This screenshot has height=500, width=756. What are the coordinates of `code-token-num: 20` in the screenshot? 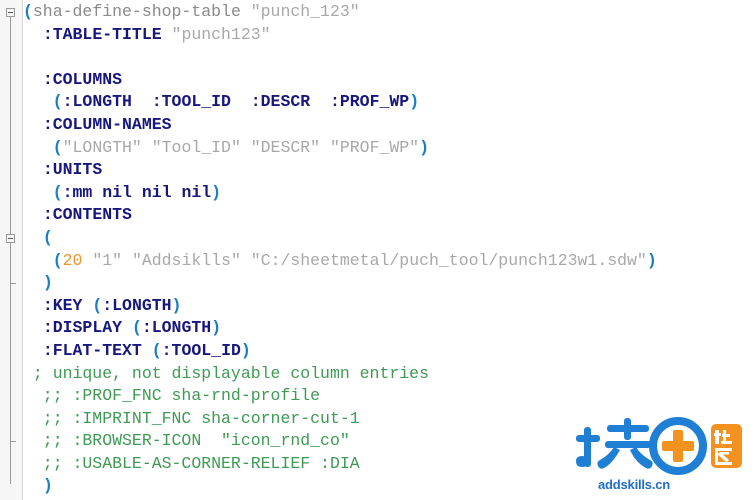 It's located at (72, 260).